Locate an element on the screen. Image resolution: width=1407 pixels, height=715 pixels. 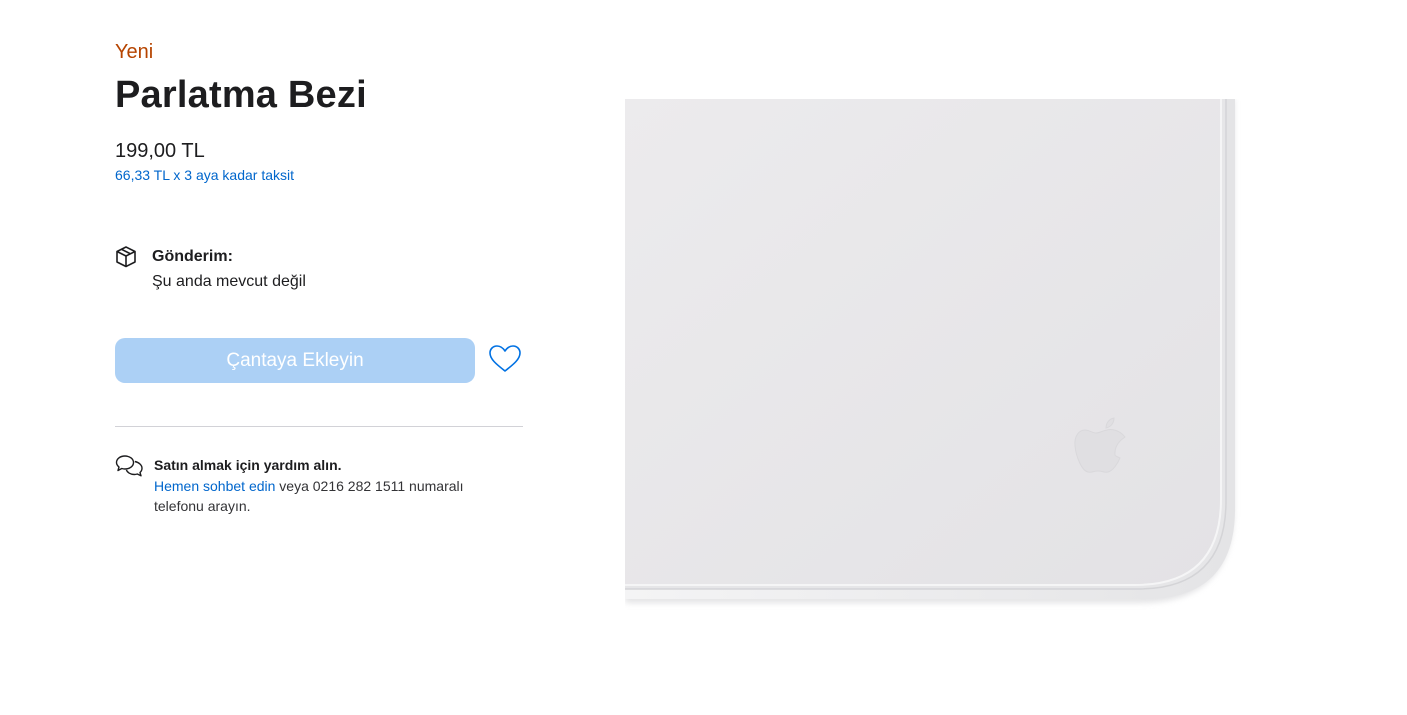
installment-link: 66,33 TL x 3 aya kadar taksit is located at coordinates (204, 175).